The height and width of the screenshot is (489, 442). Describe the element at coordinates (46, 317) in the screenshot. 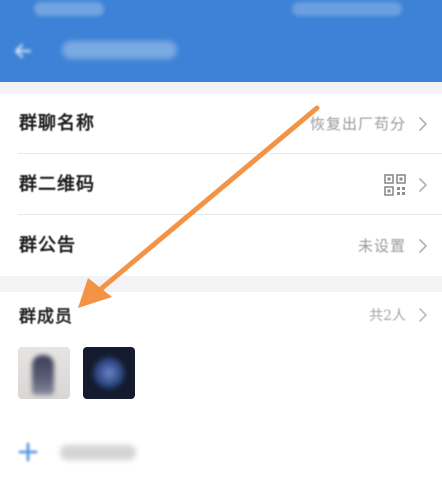

I see `members-label: 群成员` at that location.